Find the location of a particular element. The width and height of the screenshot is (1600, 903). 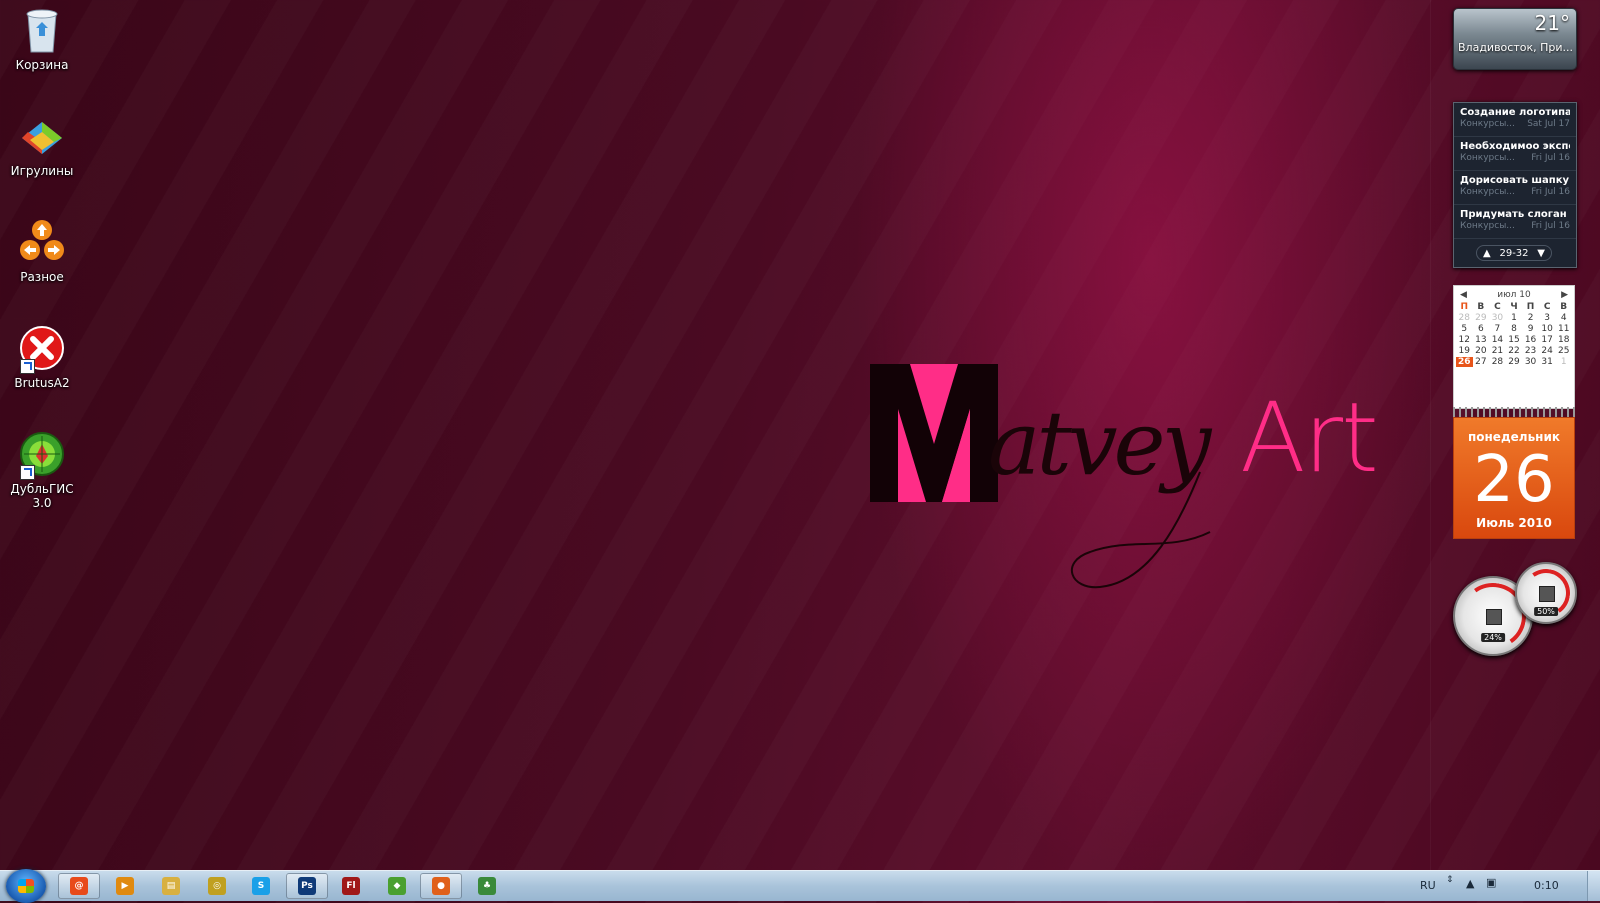

desktop-icon-brutusa2: BrutusA2 is located at coordinates (42, 357).